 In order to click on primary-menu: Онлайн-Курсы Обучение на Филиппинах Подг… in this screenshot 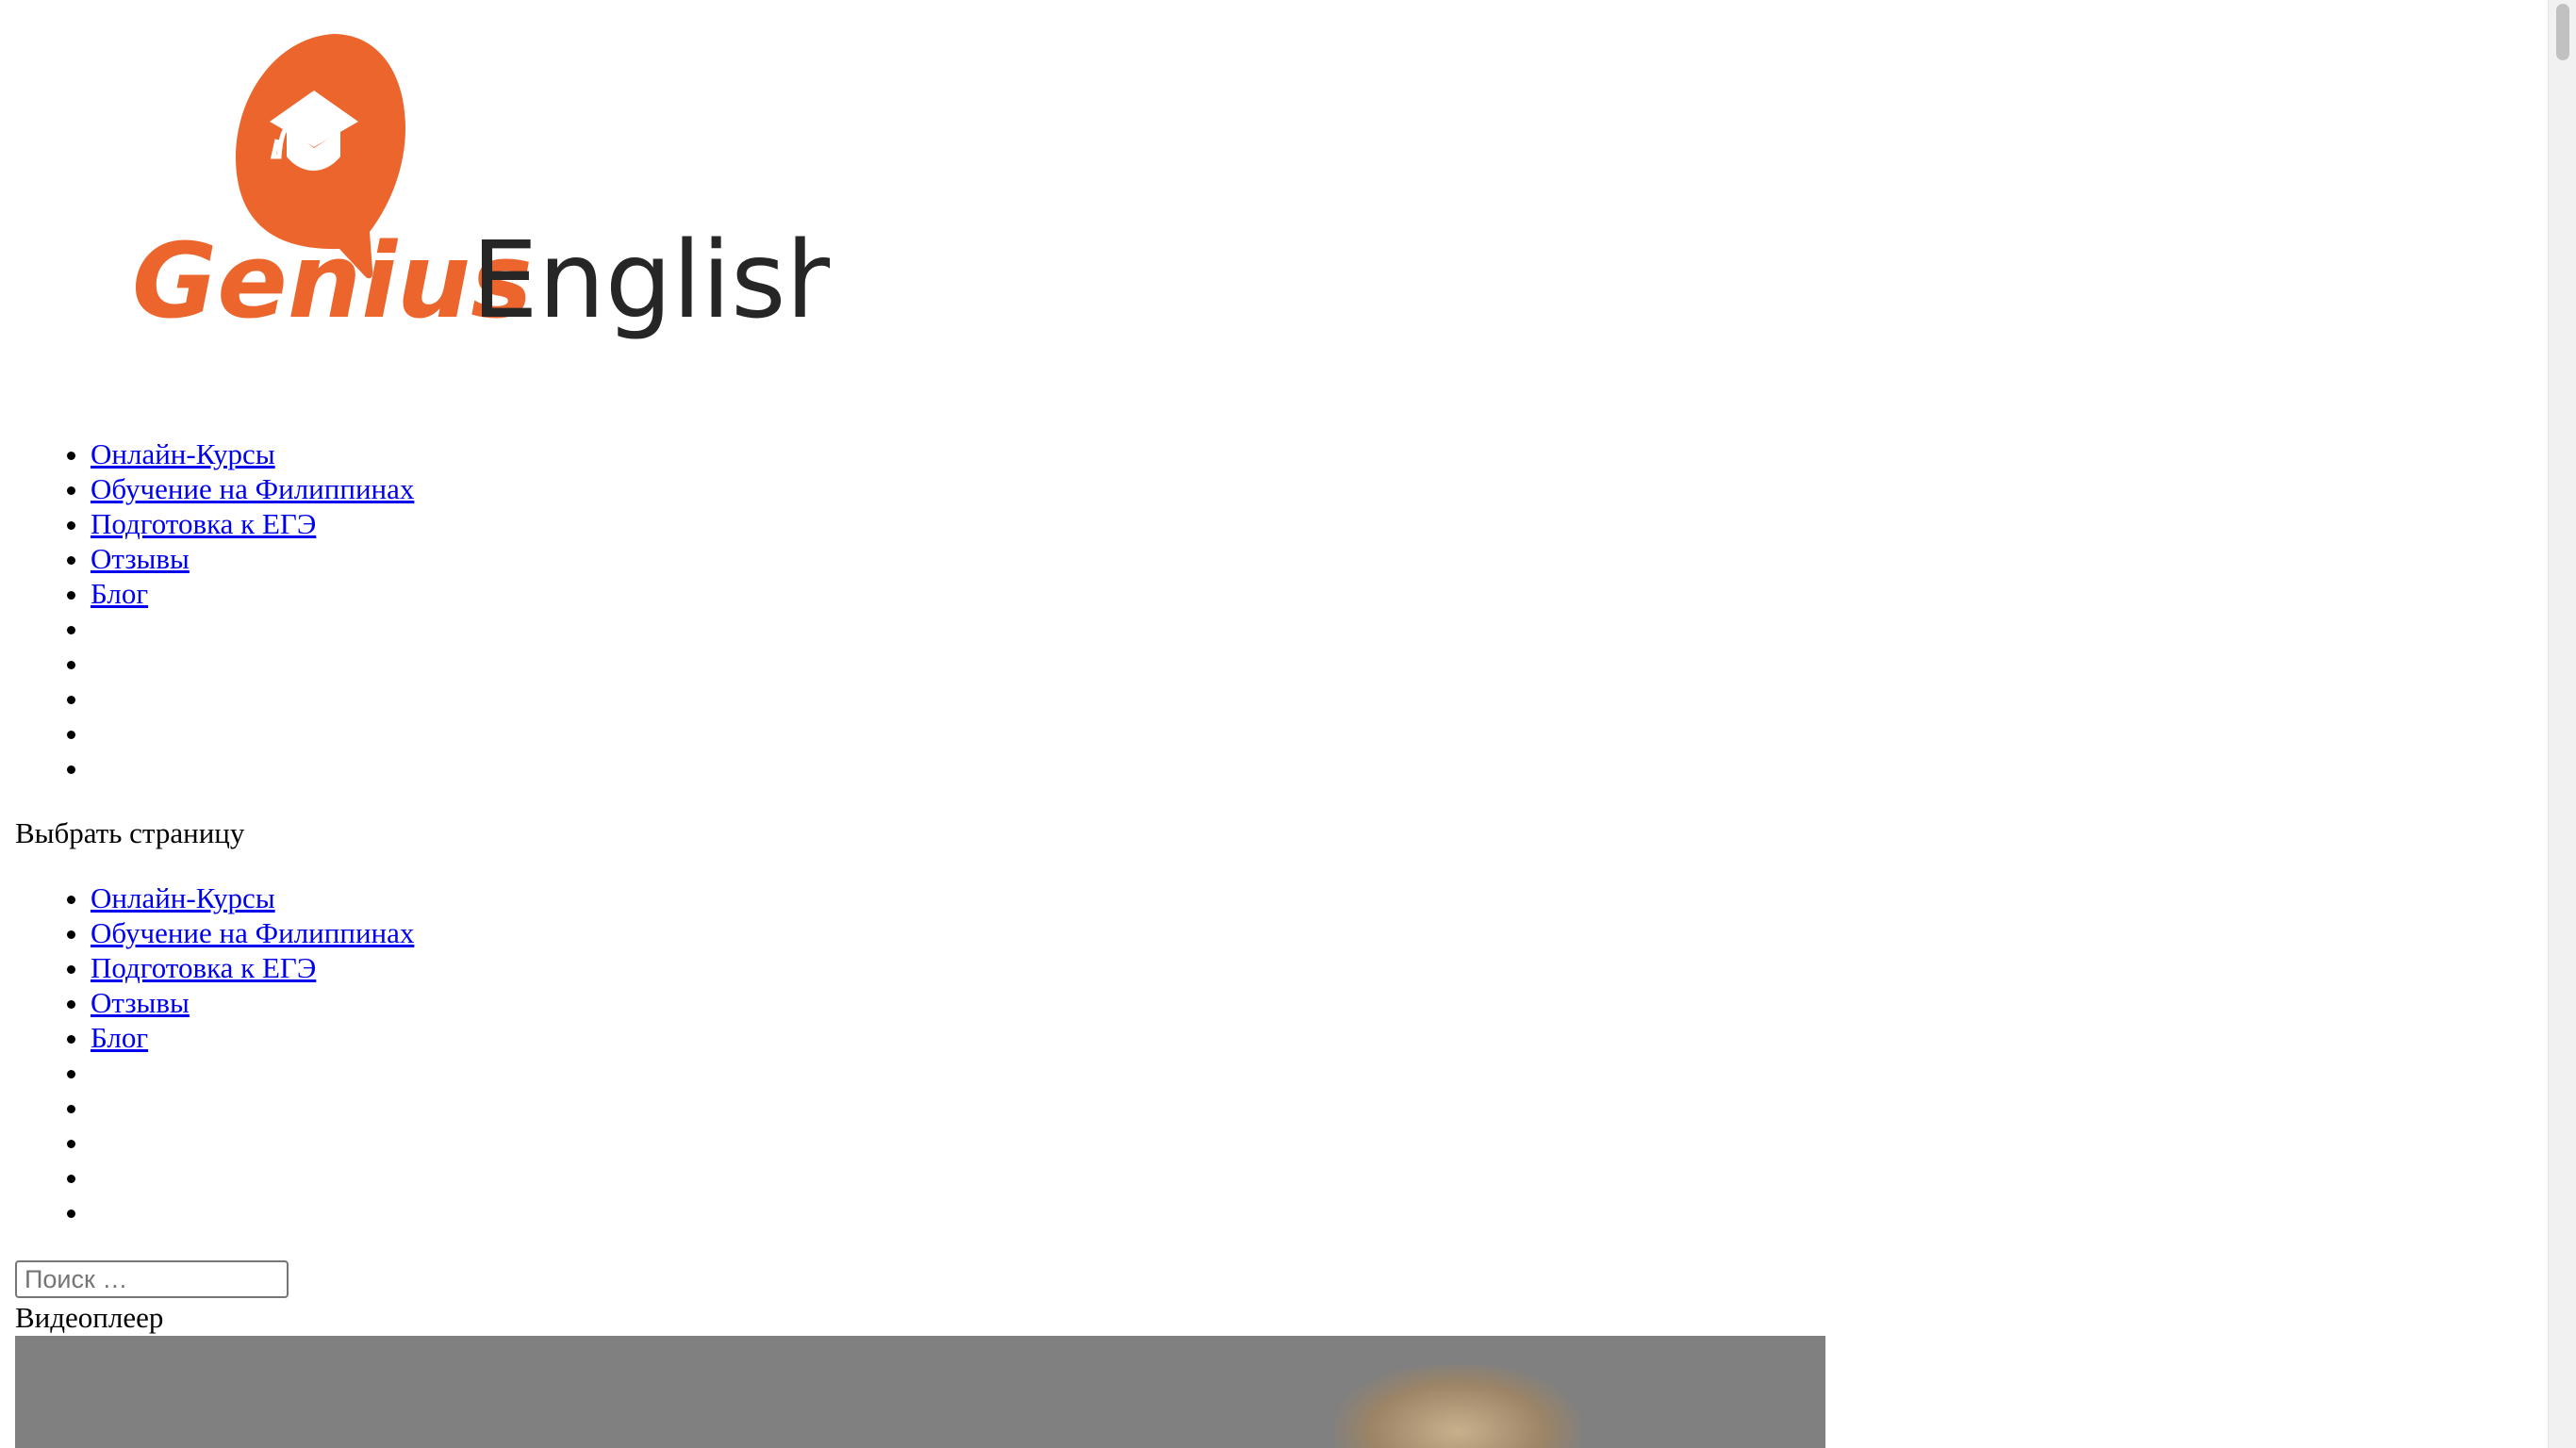, I will do `click(207, 610)`.